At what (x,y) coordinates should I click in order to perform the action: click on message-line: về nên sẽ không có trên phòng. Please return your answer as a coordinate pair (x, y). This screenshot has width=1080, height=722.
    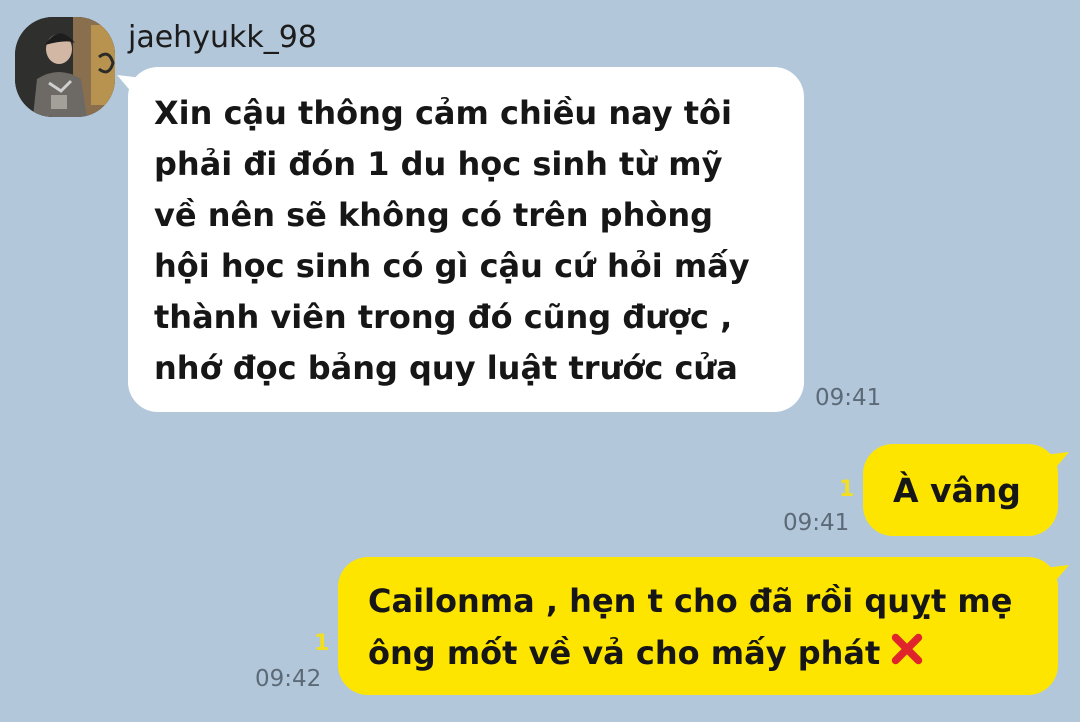
    Looking at the image, I should click on (434, 215).